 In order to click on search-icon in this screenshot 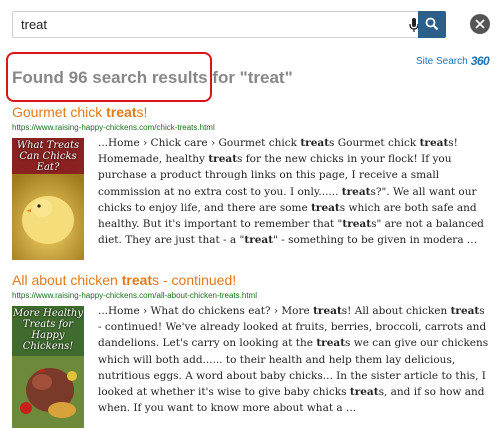, I will do `click(432, 24)`.